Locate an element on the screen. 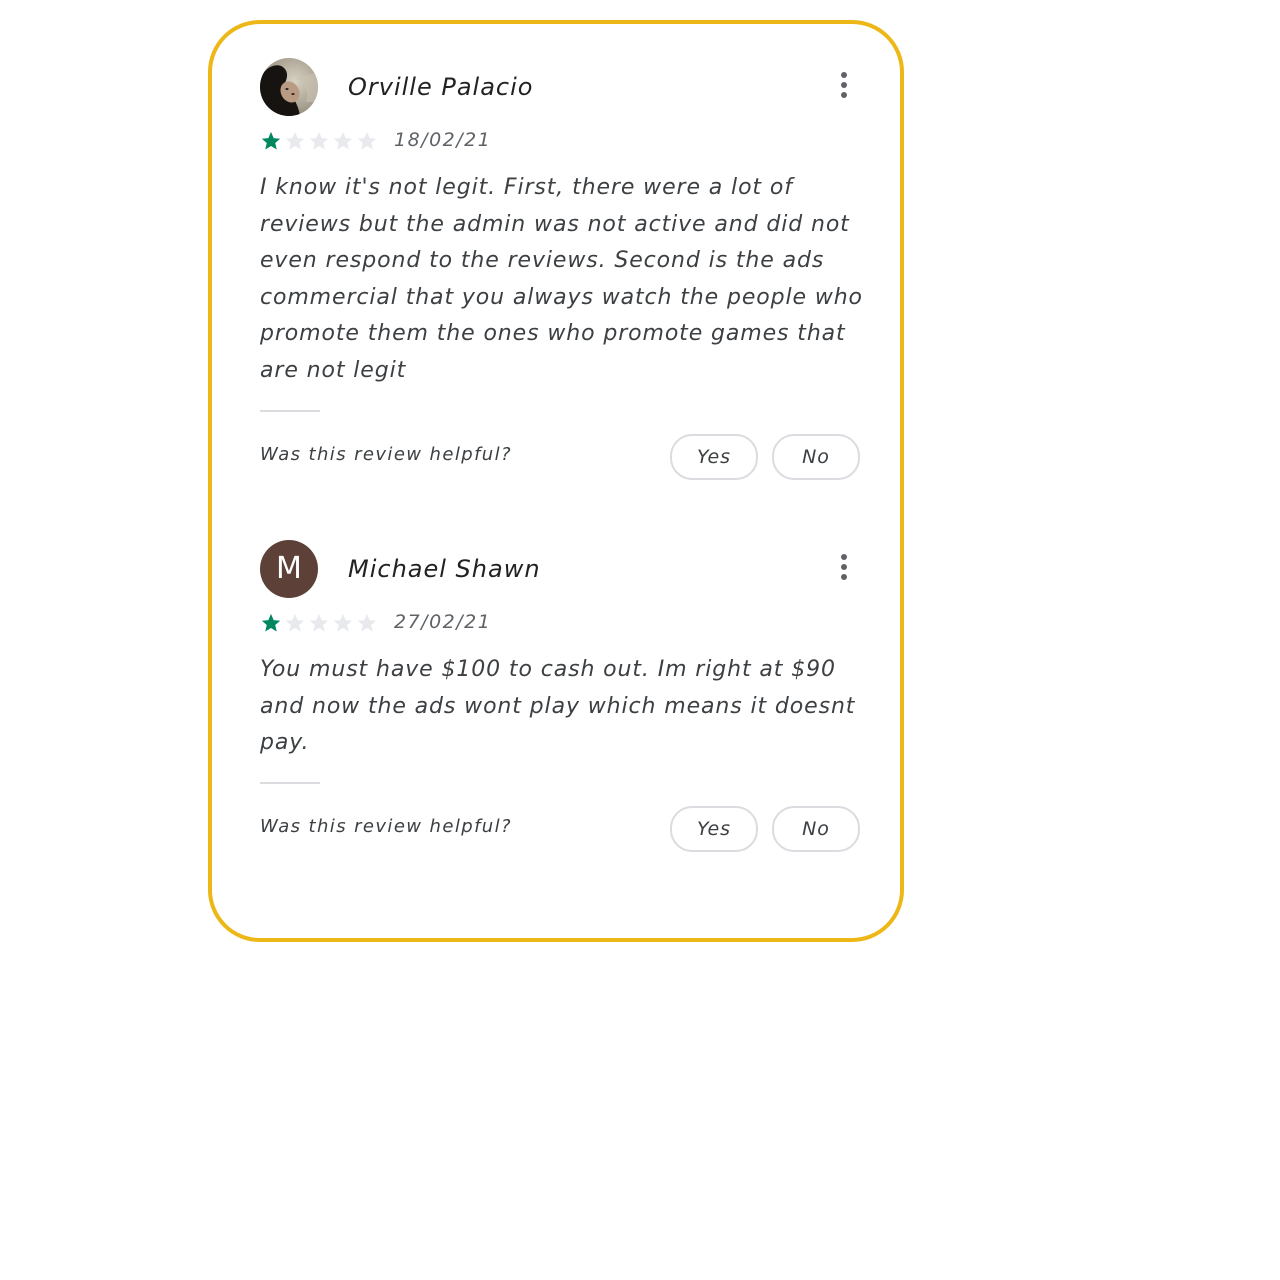  user-photo-icon is located at coordinates (289, 87).